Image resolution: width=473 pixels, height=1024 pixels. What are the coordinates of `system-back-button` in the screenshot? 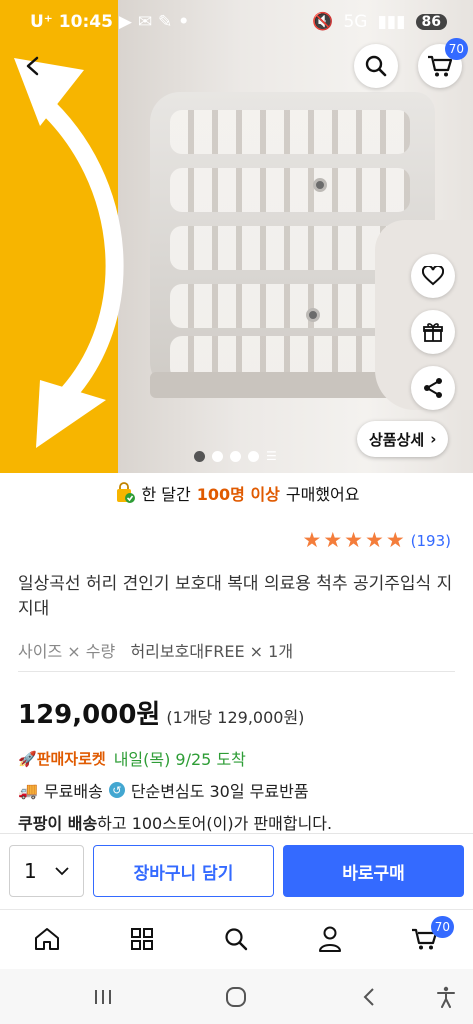 It's located at (369, 997).